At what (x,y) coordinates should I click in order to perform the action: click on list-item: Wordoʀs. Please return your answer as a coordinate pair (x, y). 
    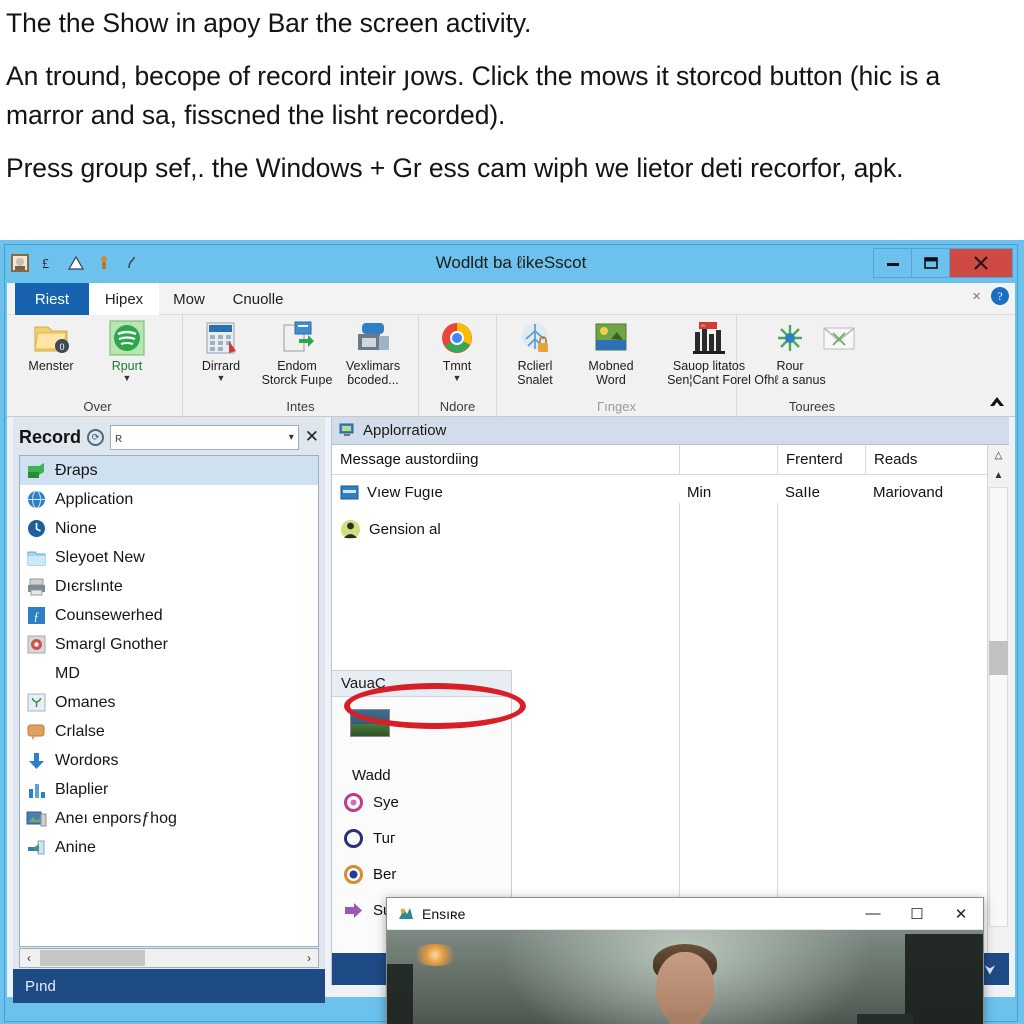
    Looking at the image, I should click on (169, 760).